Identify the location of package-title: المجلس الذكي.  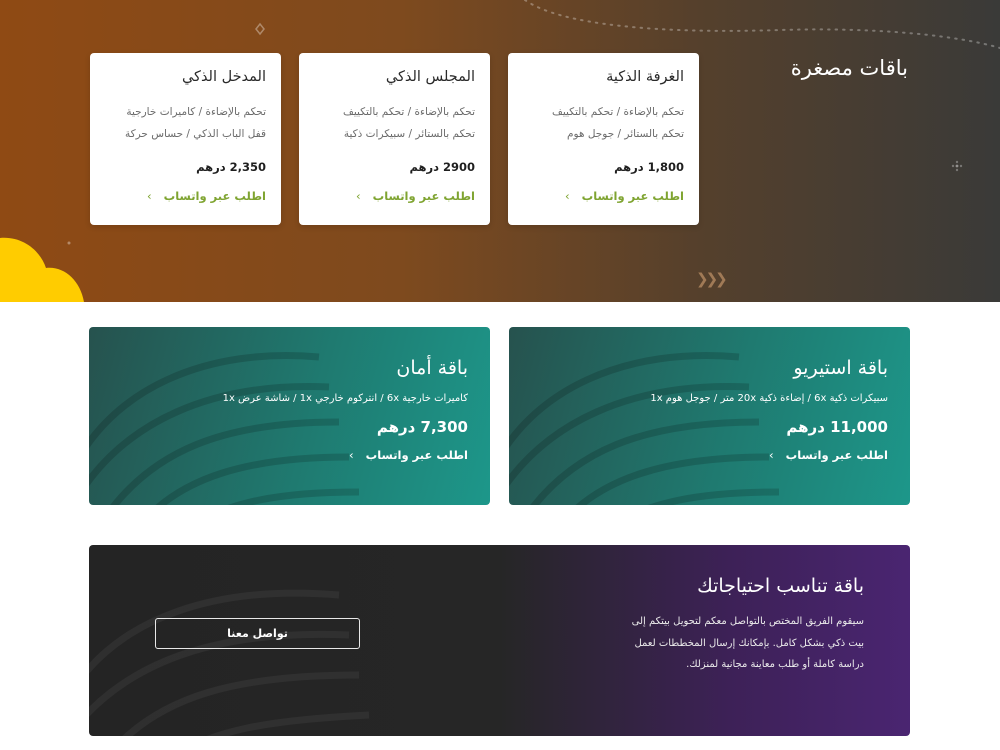
(430, 77).